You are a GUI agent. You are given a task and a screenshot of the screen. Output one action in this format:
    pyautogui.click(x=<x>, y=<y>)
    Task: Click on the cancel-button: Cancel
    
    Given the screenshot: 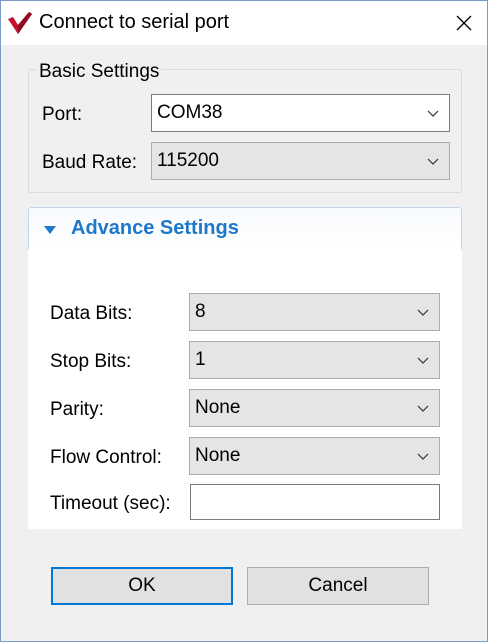 What is the action you would take?
    pyautogui.click(x=338, y=586)
    